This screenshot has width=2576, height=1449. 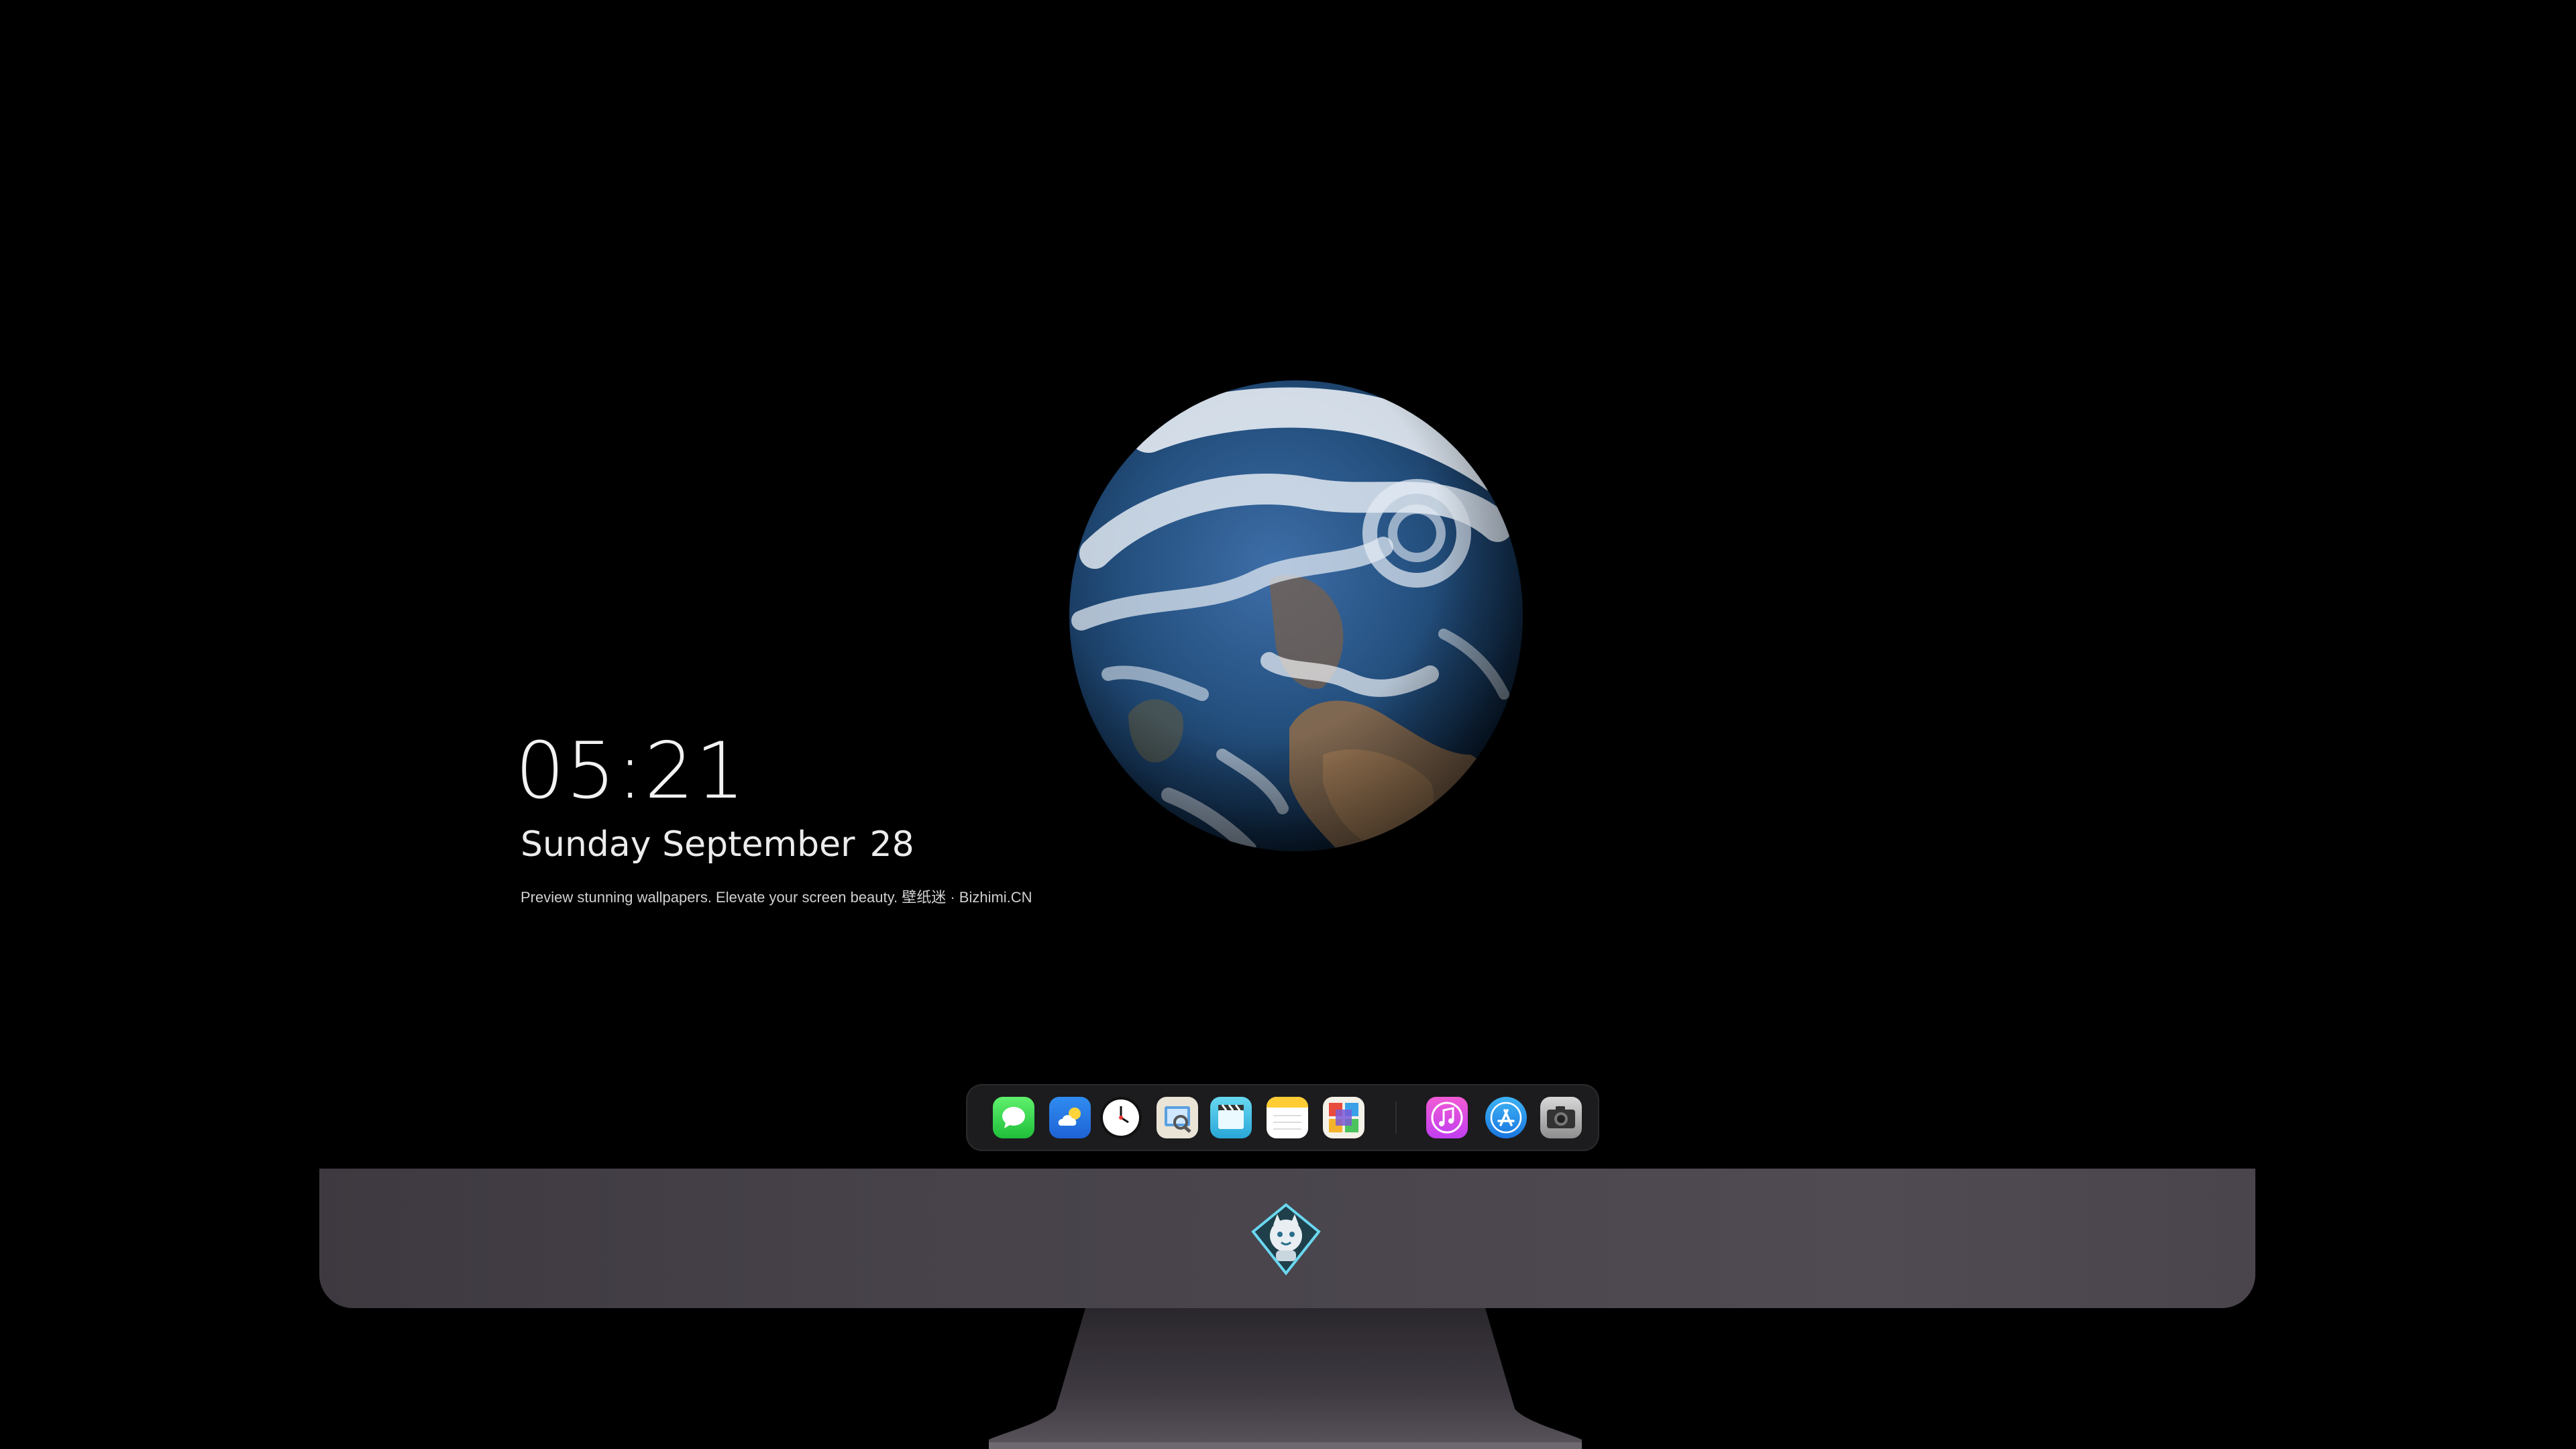 What do you see at coordinates (1285, 1378) in the screenshot?
I see `monitor-stand` at bounding box center [1285, 1378].